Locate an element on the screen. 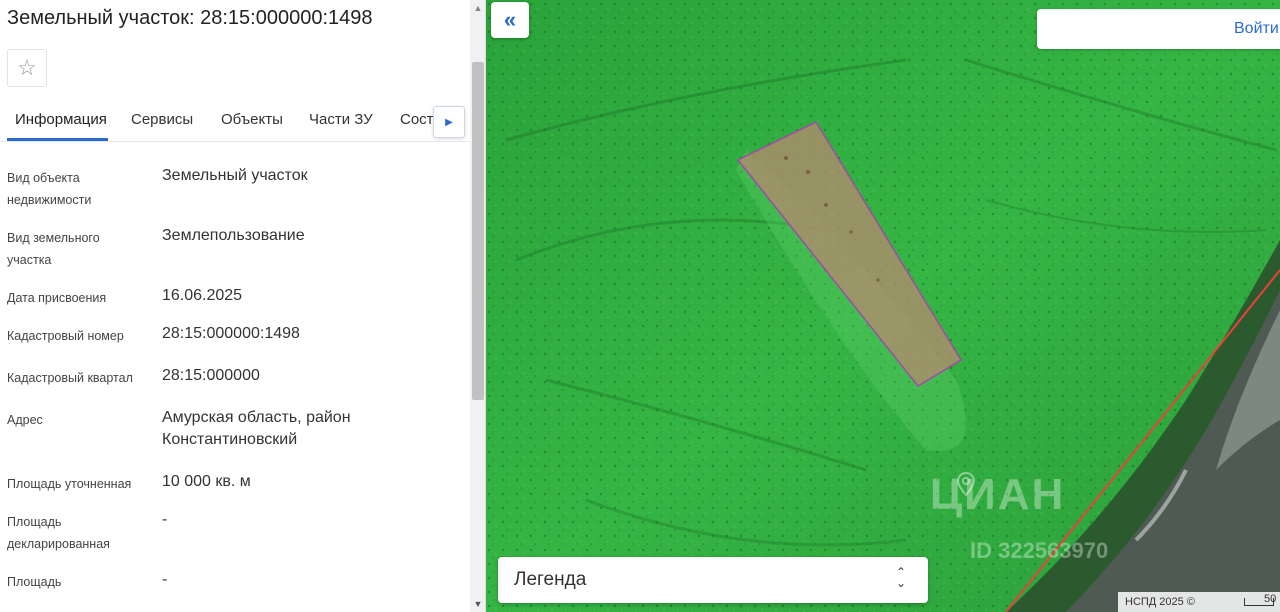 The width and height of the screenshot is (1280, 612). watermark-id: ID 322563970 is located at coordinates (1039, 550).